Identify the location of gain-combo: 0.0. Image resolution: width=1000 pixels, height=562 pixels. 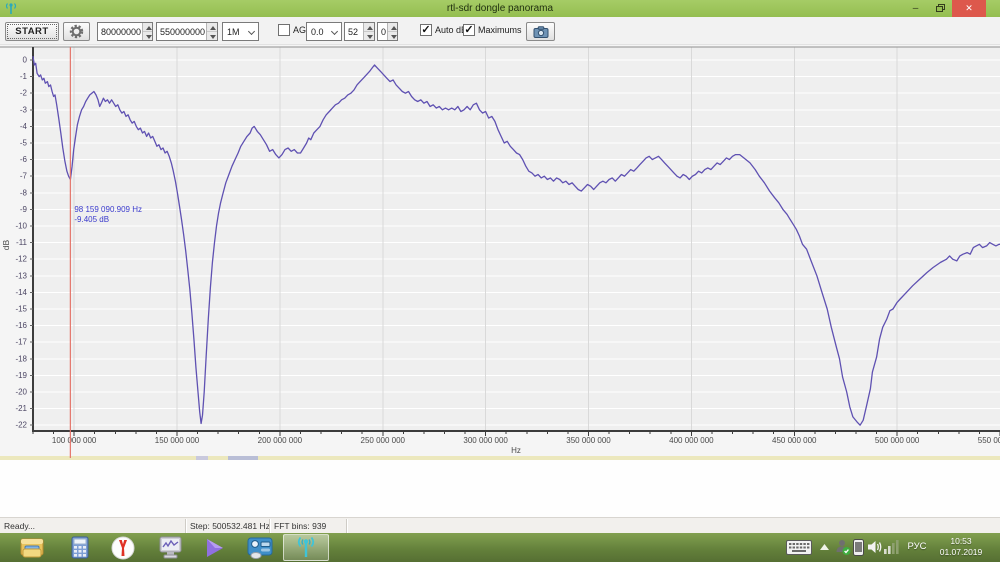
(324, 31).